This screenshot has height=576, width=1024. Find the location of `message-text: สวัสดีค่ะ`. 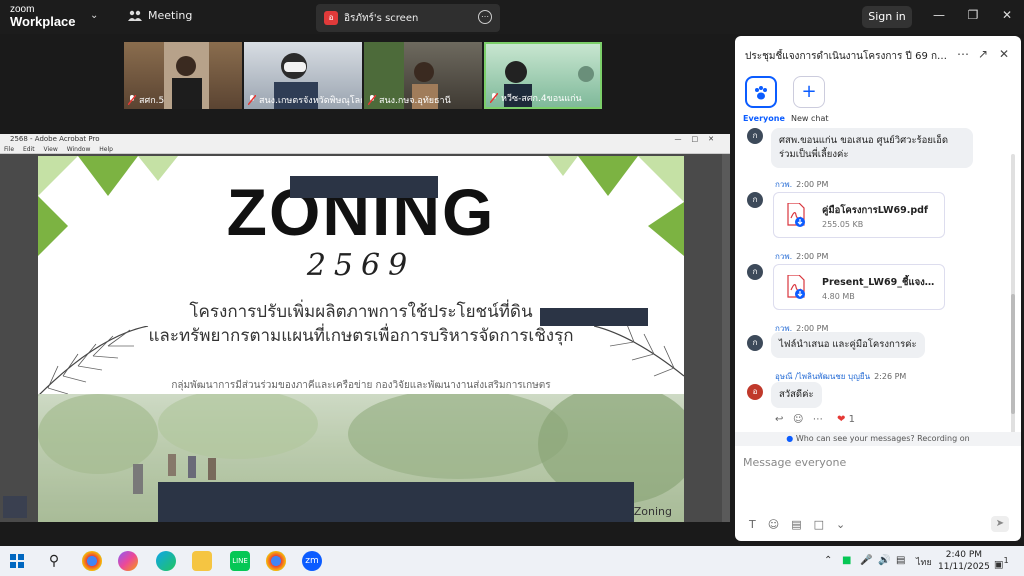

message-text: สวัสดีค่ะ is located at coordinates (796, 394).